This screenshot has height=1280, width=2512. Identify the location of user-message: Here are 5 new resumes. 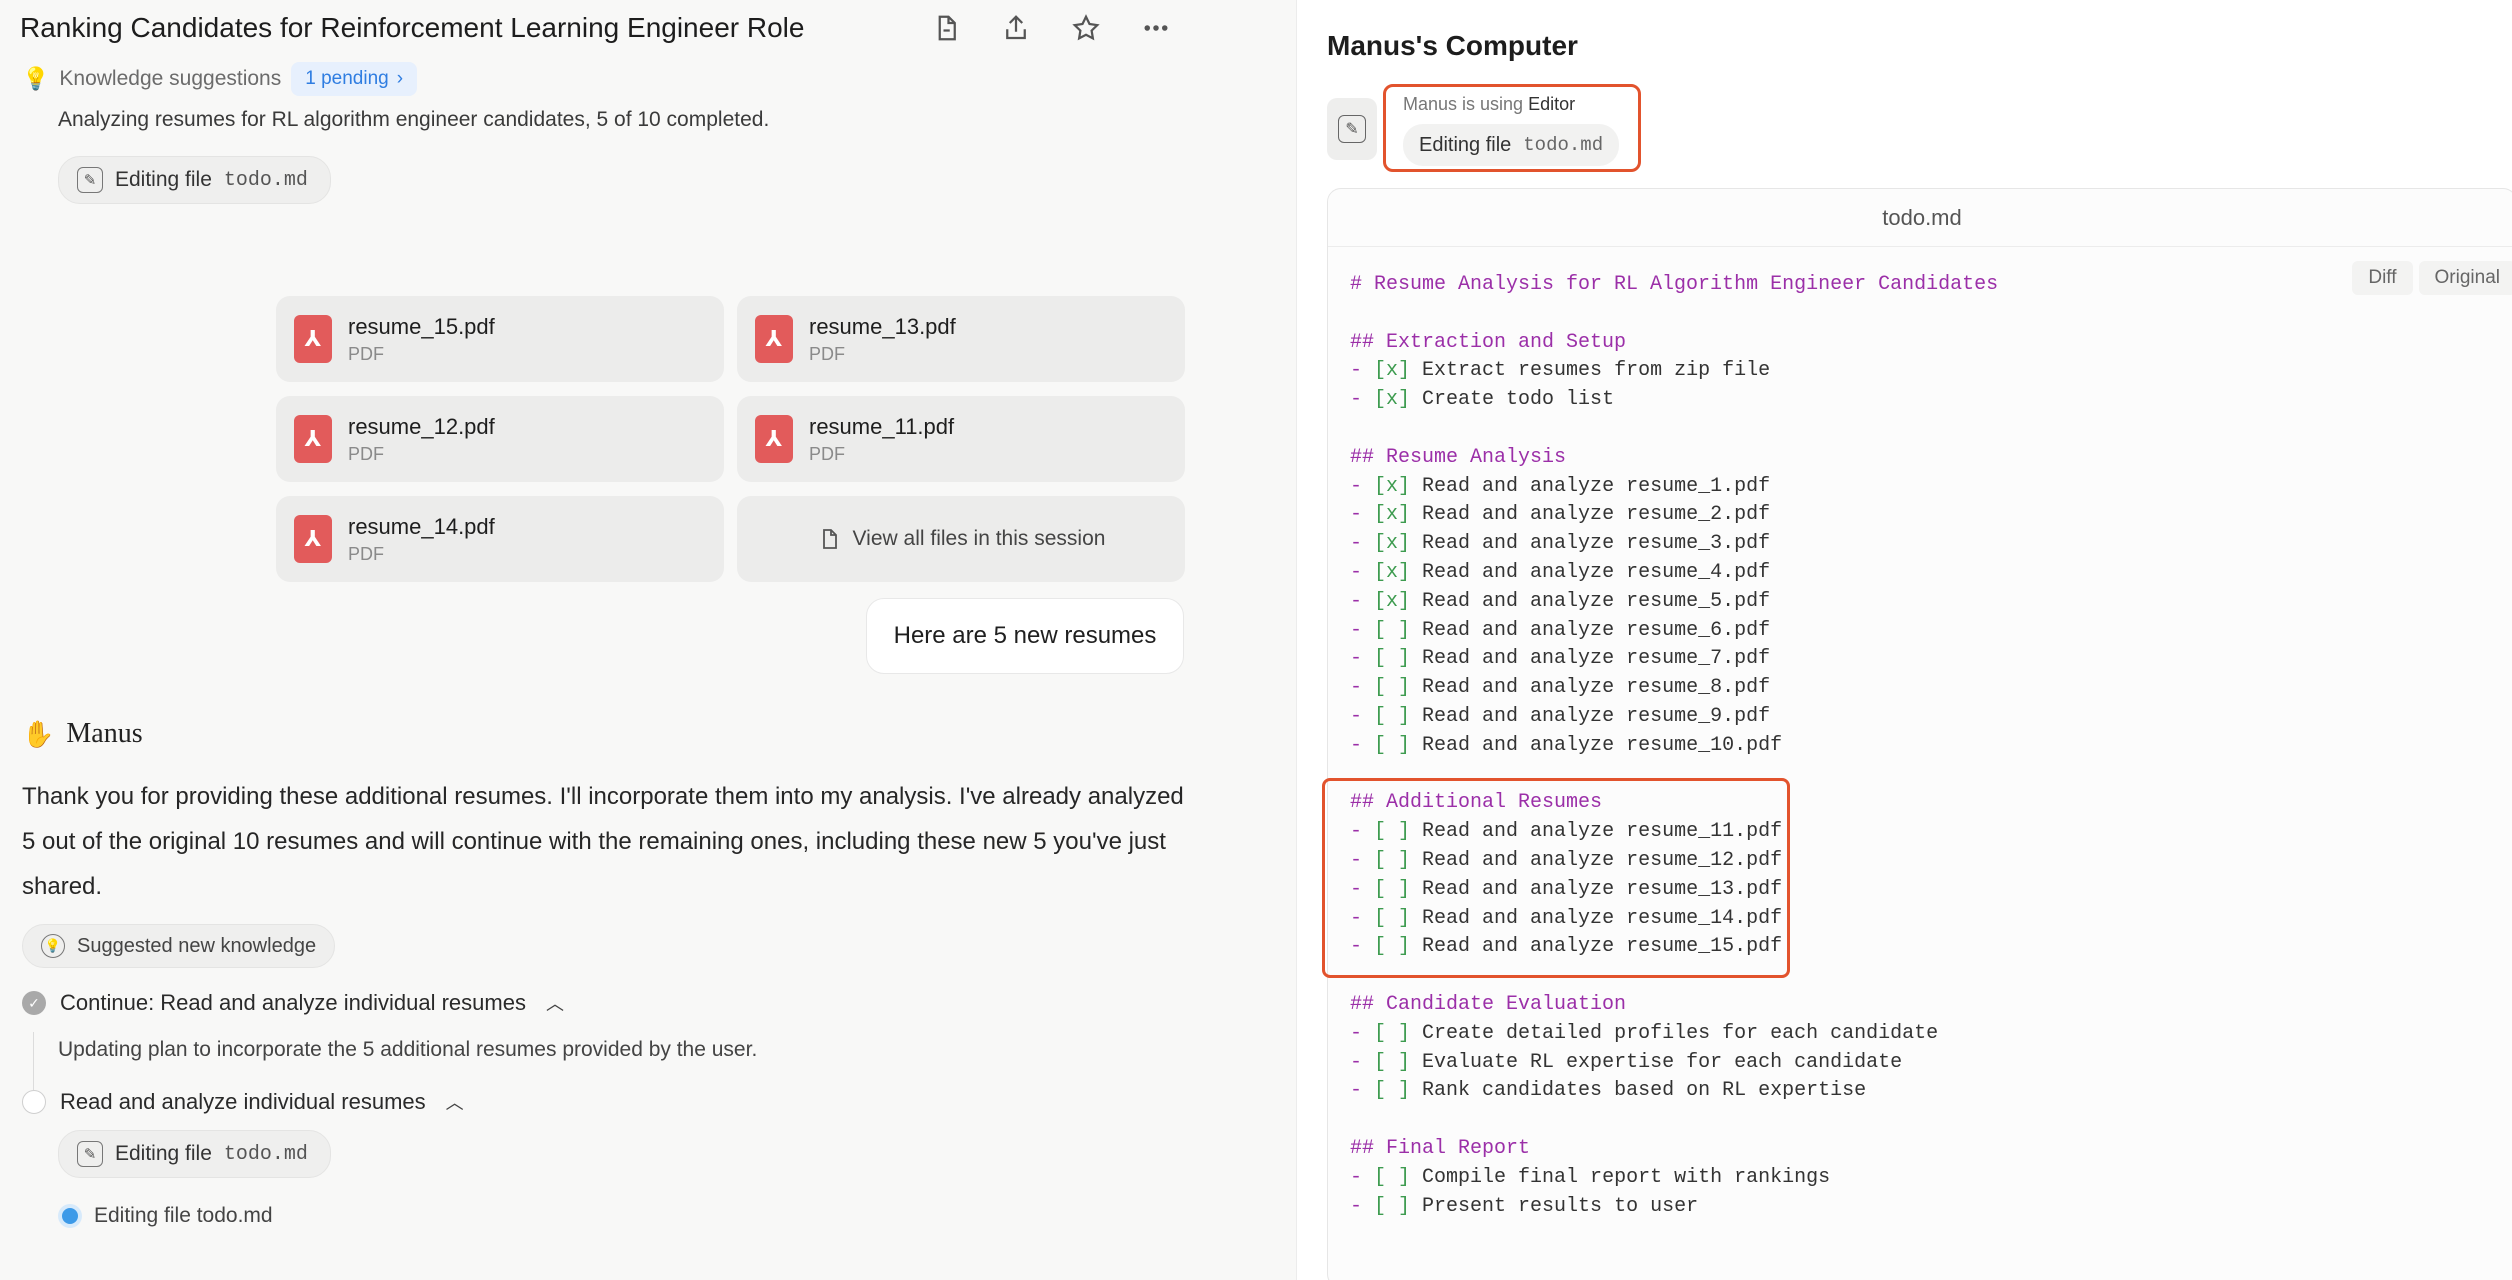
(1025, 636).